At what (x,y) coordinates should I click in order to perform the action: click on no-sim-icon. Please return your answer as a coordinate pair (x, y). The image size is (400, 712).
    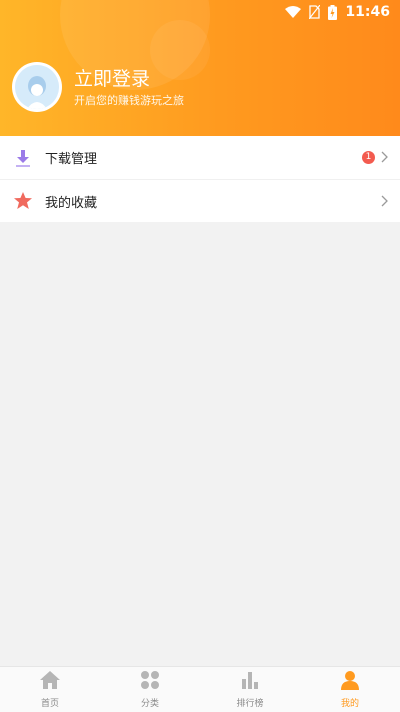
    Looking at the image, I should click on (315, 12).